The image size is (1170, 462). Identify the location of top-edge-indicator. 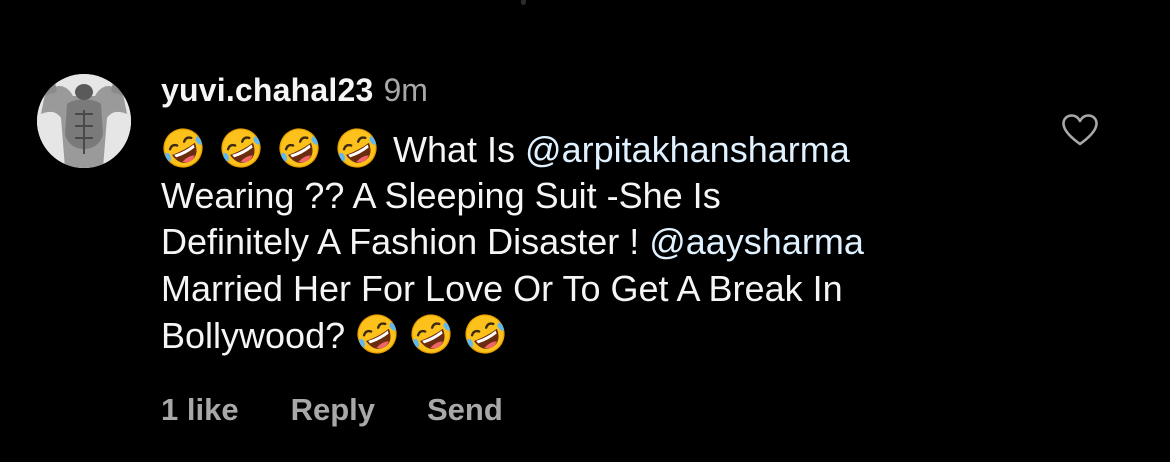
(523, 2).